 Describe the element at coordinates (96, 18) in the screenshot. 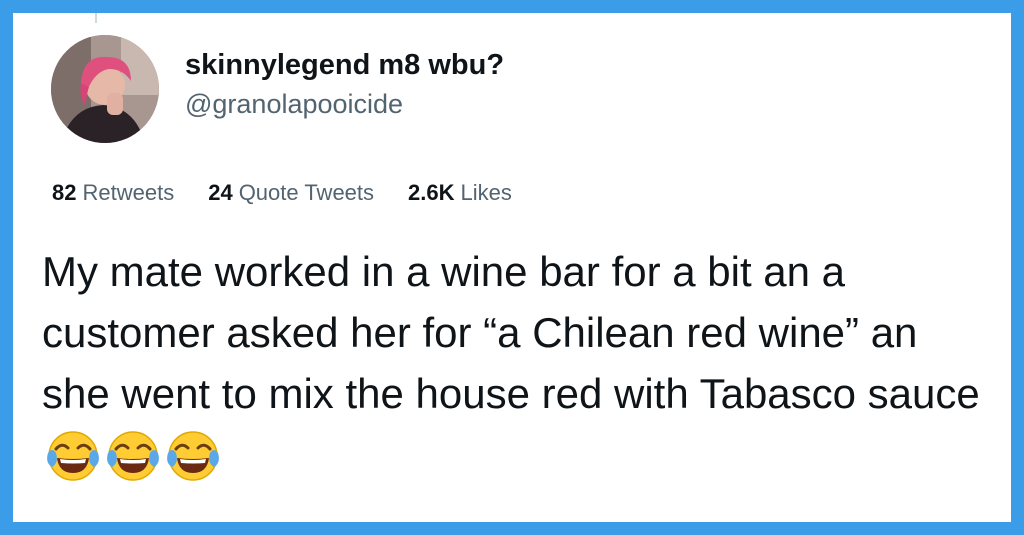

I see `thread-connector-line` at that location.